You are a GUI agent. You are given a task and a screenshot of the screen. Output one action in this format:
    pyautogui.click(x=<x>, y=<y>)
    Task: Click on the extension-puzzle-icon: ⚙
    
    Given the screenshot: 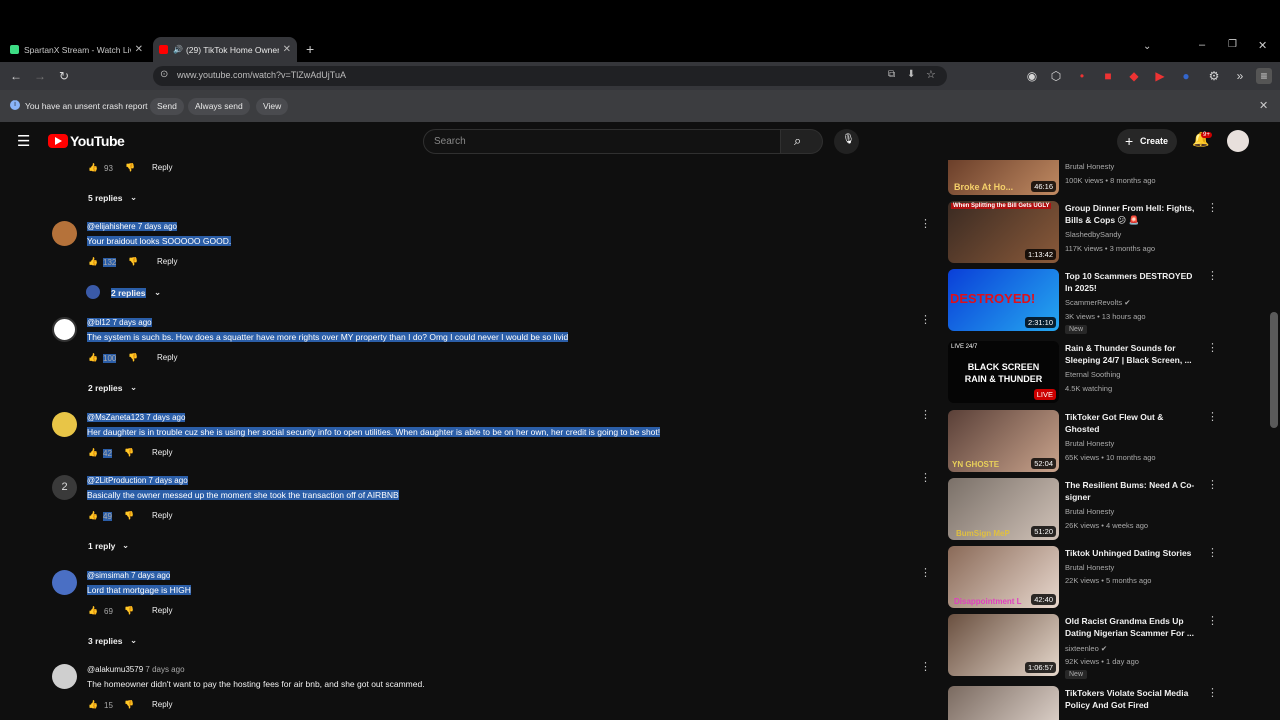 What is the action you would take?
    pyautogui.click(x=1214, y=76)
    